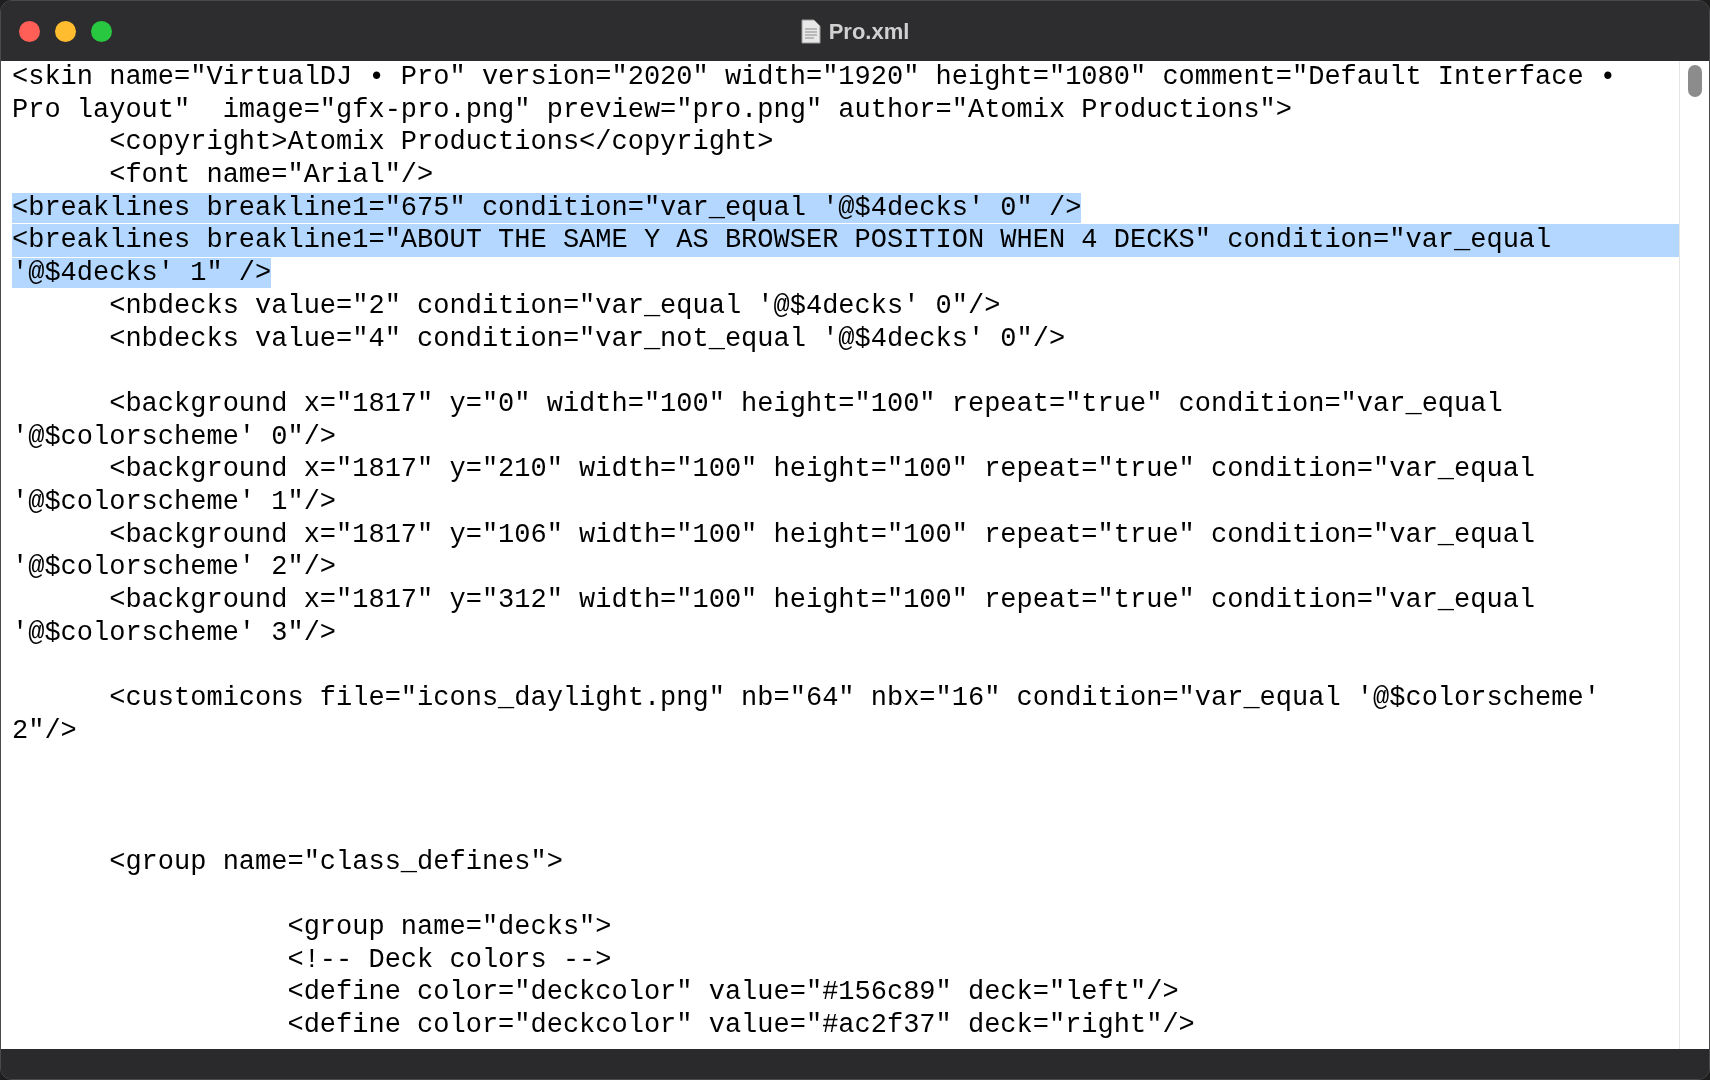 The image size is (1710, 1080). I want to click on code-line: '@$colorscheme' 1"/>, so click(174, 501).